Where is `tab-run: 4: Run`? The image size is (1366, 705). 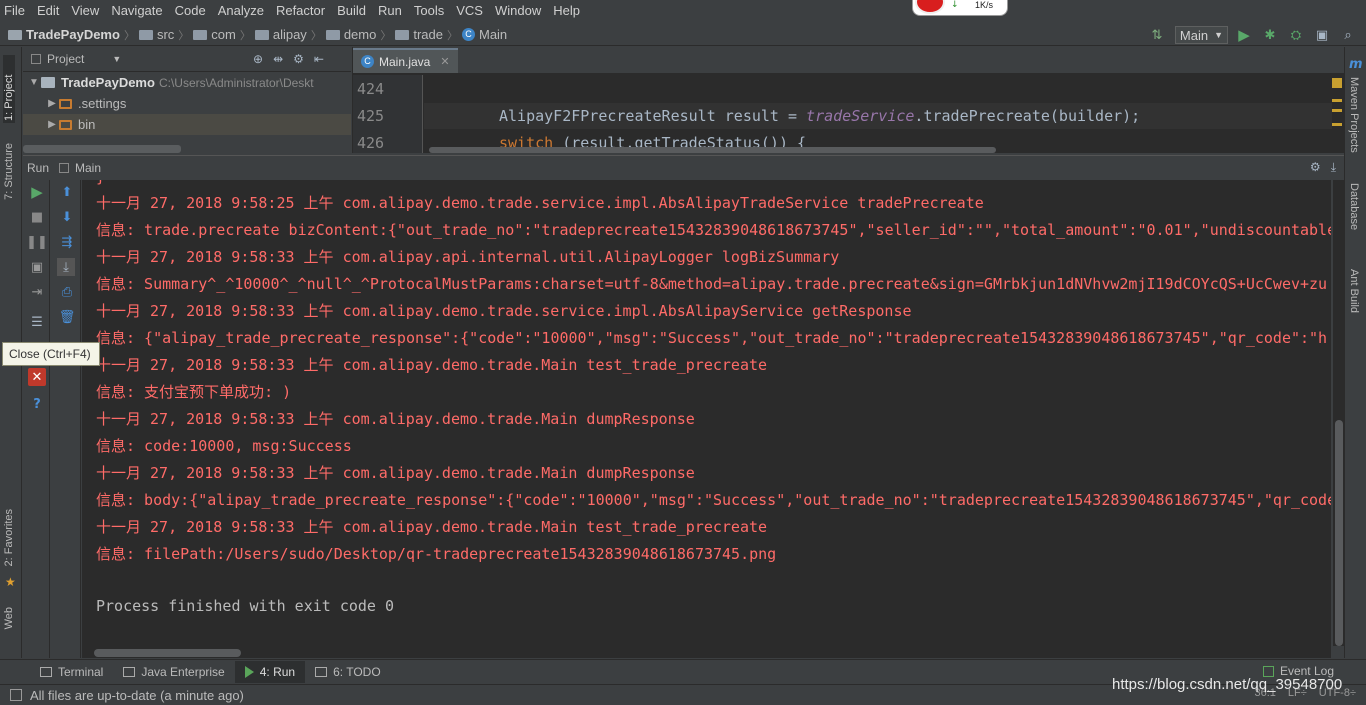
tab-run: 4: Run is located at coordinates (270, 671).